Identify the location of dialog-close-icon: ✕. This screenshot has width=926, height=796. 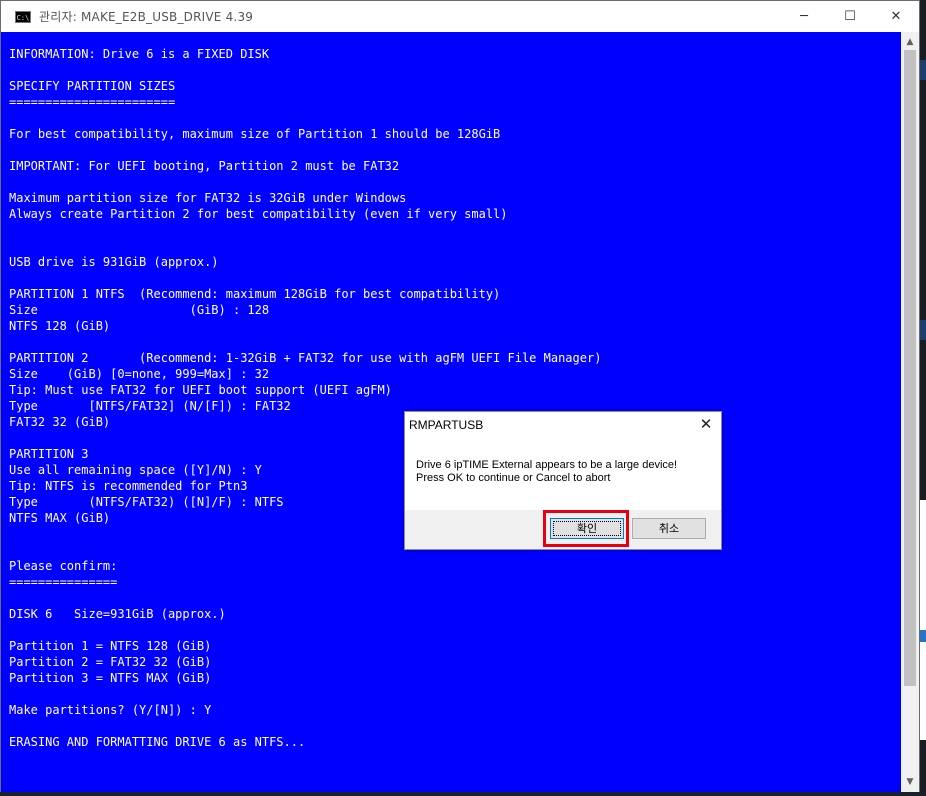
(706, 424).